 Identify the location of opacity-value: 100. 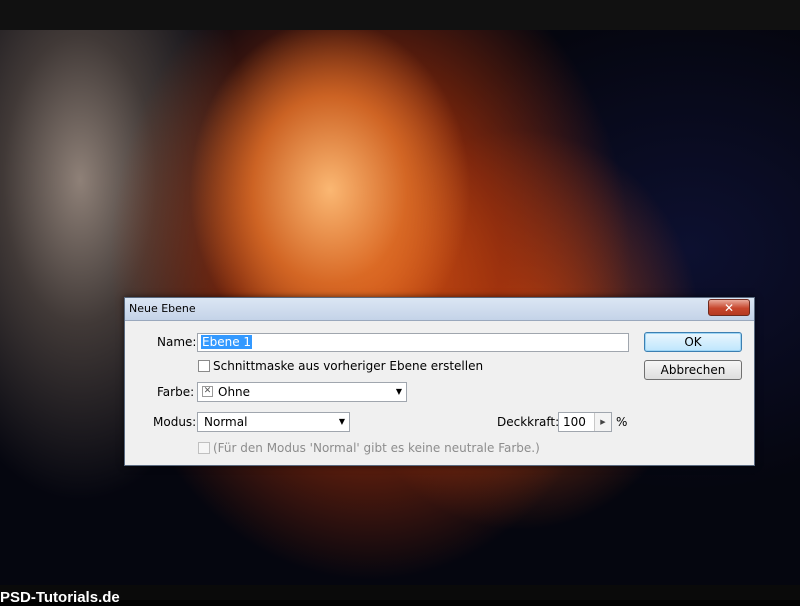
(574, 422).